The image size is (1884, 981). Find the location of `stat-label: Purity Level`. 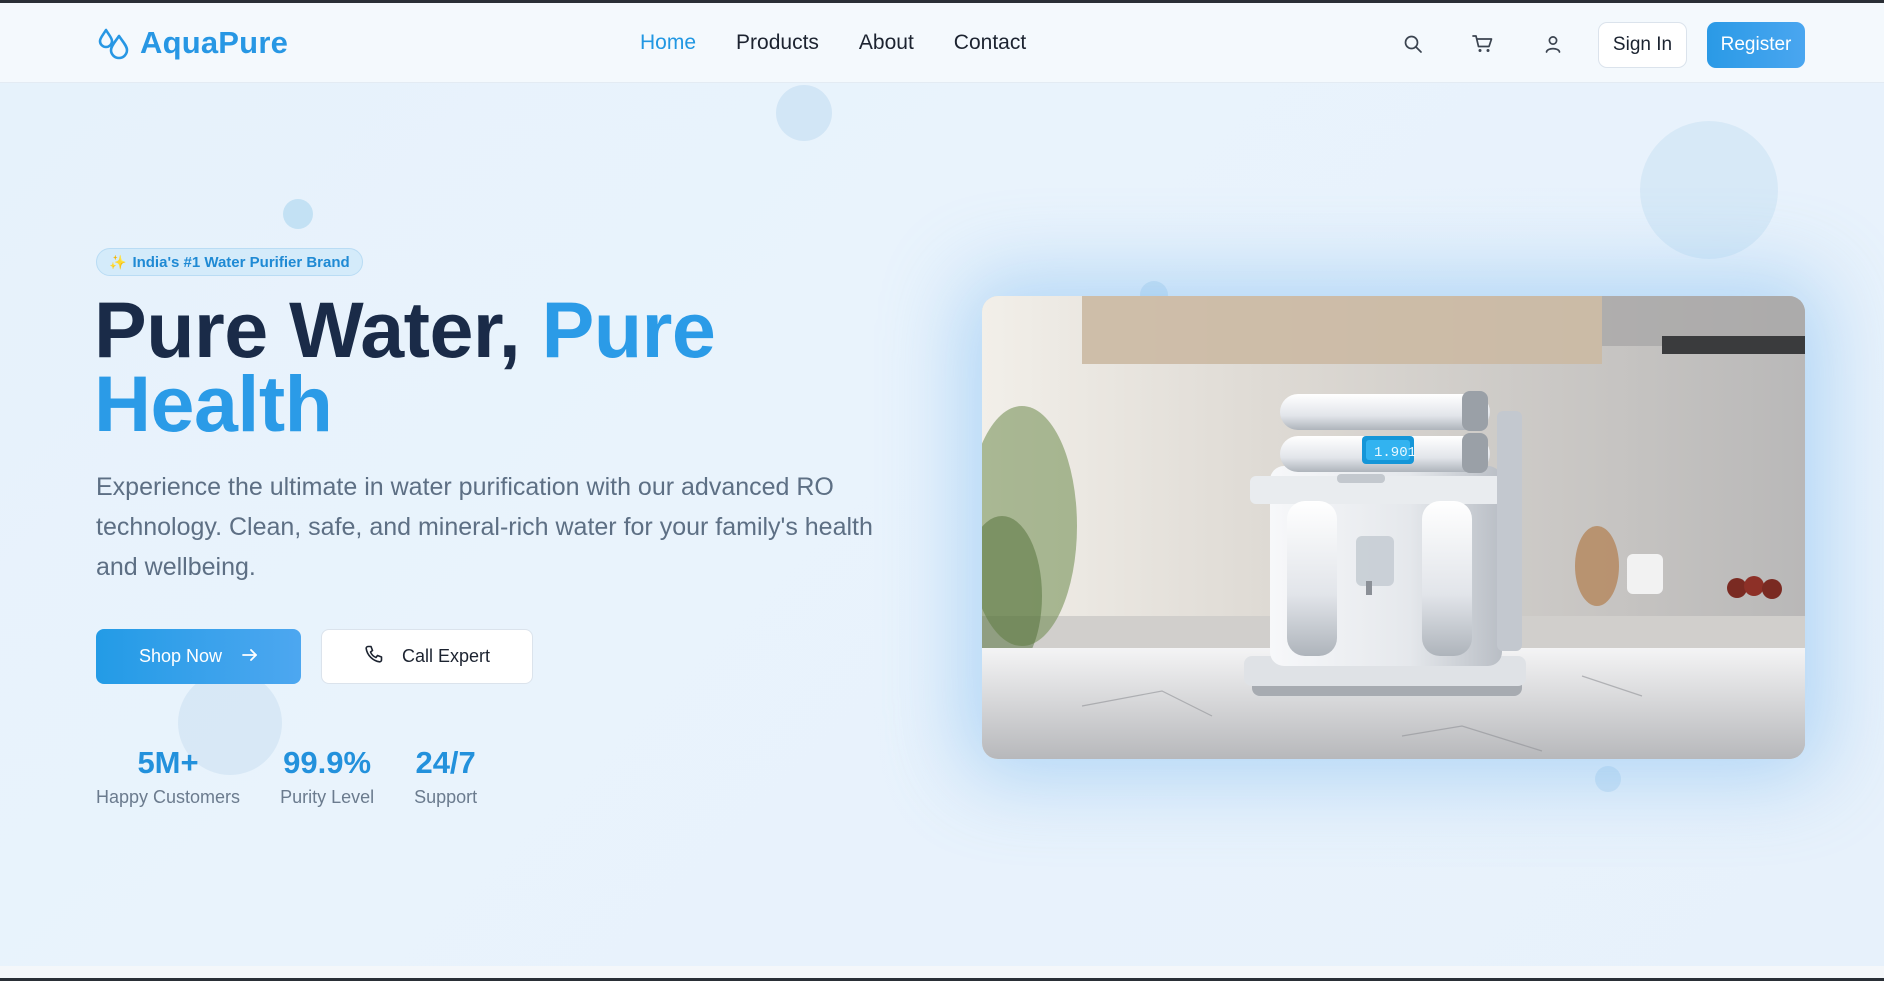

stat-label: Purity Level is located at coordinates (327, 797).